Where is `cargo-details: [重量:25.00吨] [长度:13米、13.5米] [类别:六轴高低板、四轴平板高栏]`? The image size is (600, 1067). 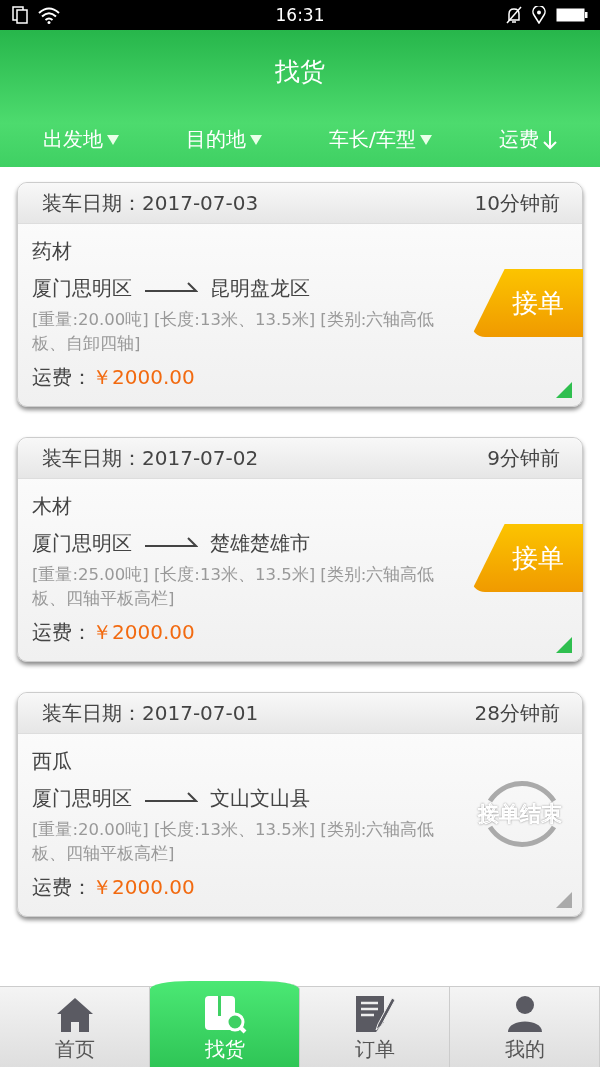
cargo-details: [重量:25.00吨] [长度:13米、13.5米] [类别:六轴高低板、四轴平板高栏] is located at coordinates (234, 587).